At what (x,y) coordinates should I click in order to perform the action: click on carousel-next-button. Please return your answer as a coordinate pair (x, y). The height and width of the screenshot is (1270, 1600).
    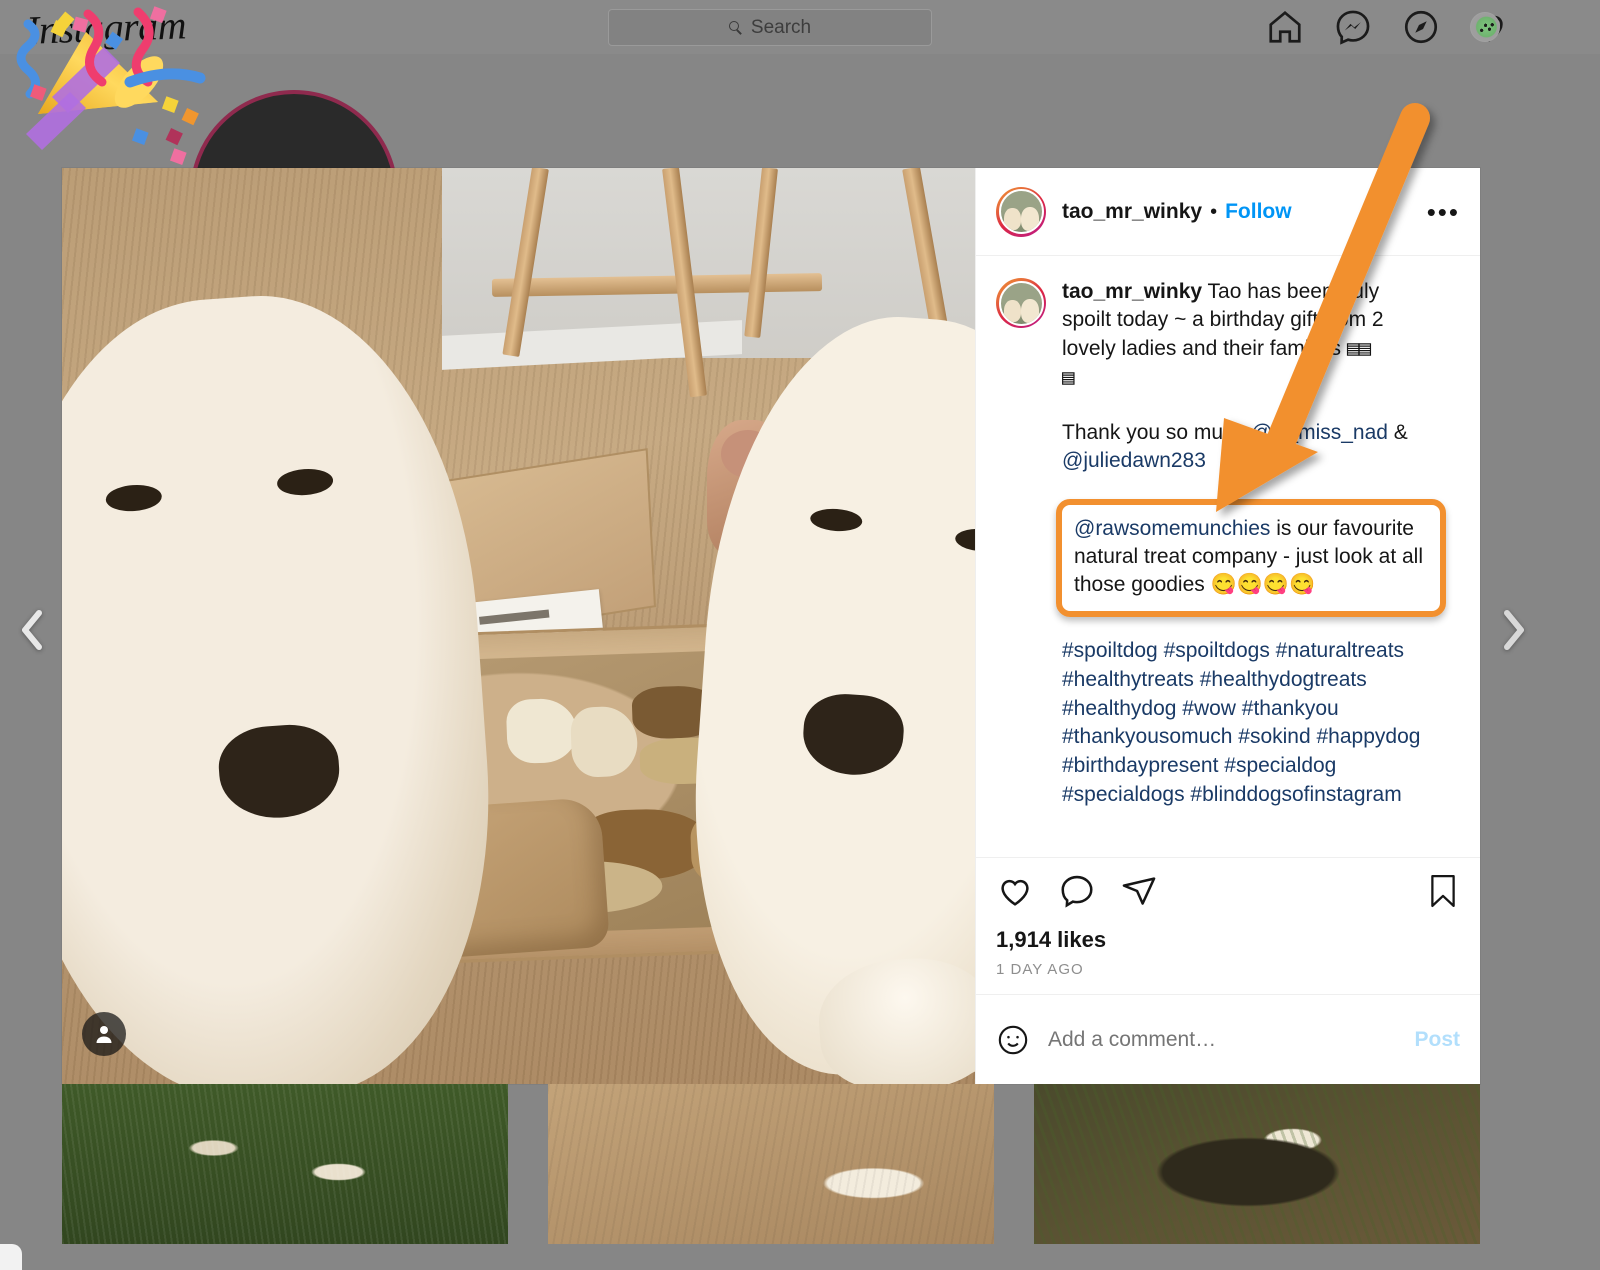
    Looking at the image, I should click on (1514, 630).